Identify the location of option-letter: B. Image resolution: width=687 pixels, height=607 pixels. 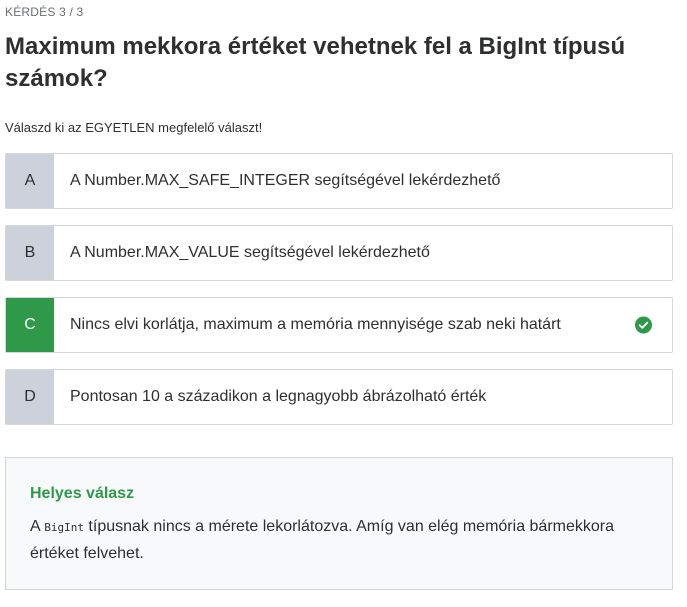
(30, 253).